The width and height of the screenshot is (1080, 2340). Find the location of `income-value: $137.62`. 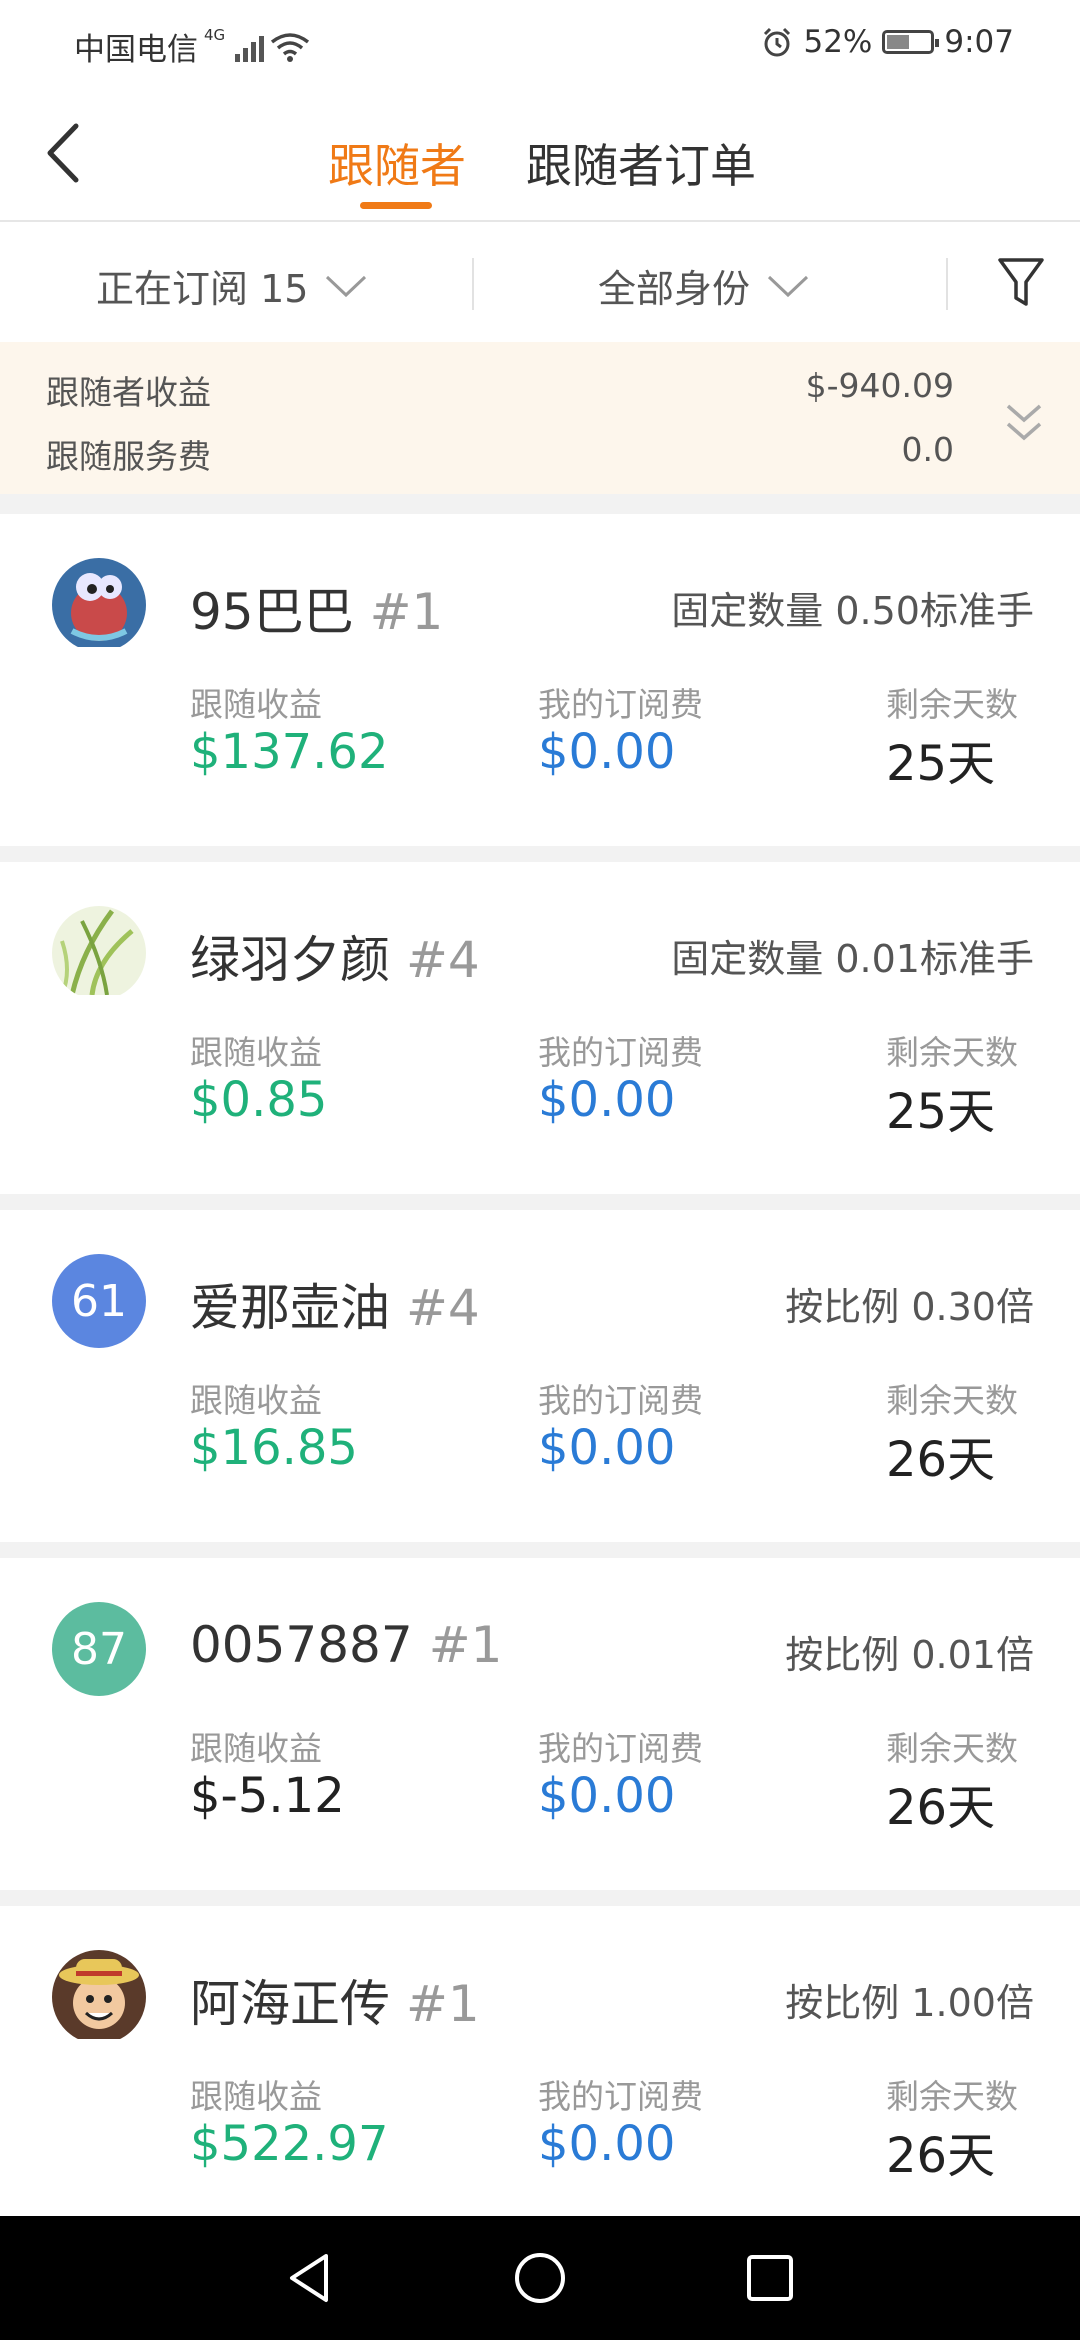

income-value: $137.62 is located at coordinates (289, 752).